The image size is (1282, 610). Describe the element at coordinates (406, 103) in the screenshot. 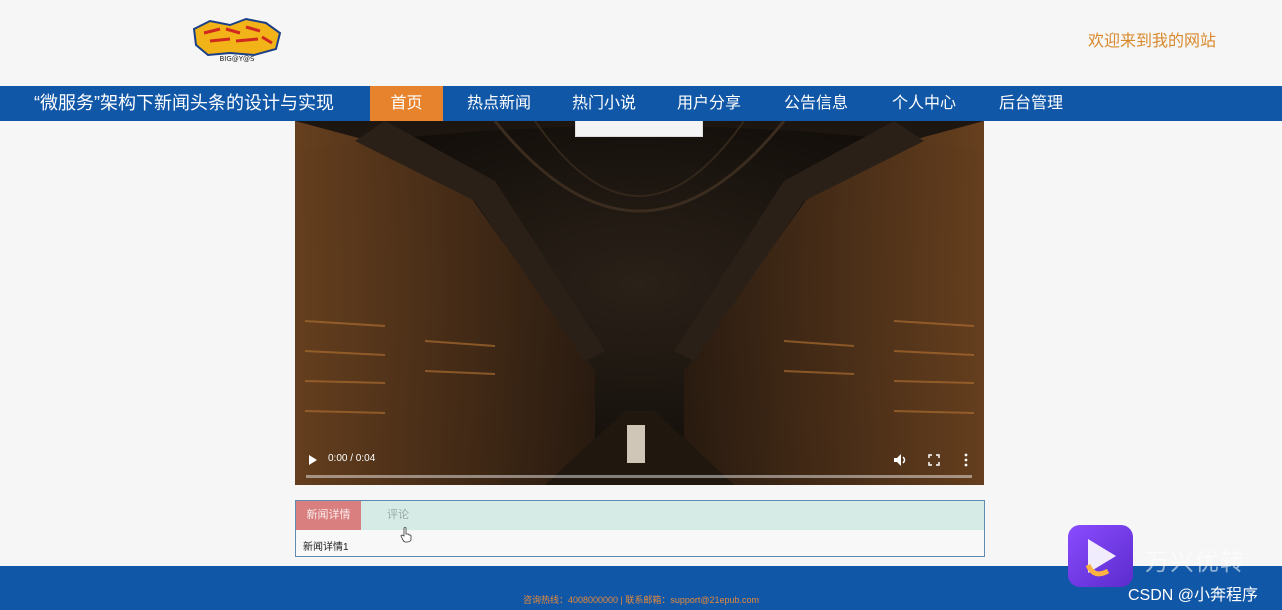

I see `nav-item-home: 首页` at that location.